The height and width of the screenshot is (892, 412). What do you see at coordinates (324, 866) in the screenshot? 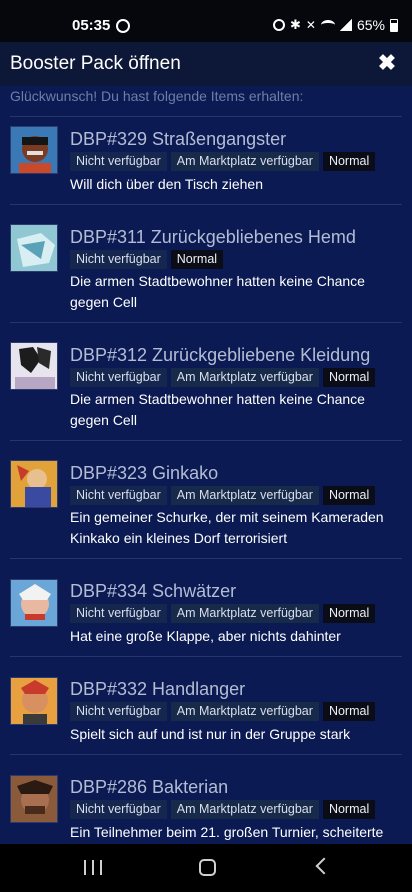
I see `back-icon` at bounding box center [324, 866].